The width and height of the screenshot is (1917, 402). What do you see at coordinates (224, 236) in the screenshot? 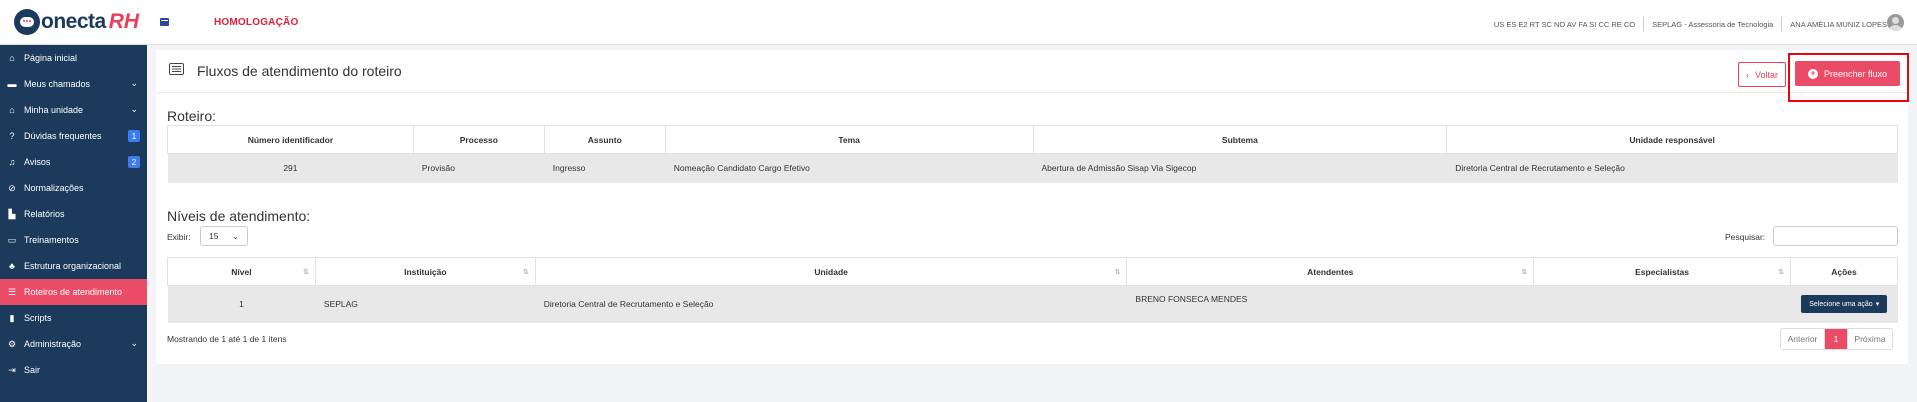
I see `show-entries-select: 15 ⌄` at bounding box center [224, 236].